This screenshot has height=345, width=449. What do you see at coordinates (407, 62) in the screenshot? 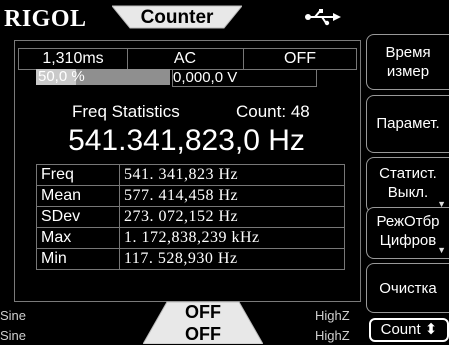
I see `softkey-measure-time: Время измер` at bounding box center [407, 62].